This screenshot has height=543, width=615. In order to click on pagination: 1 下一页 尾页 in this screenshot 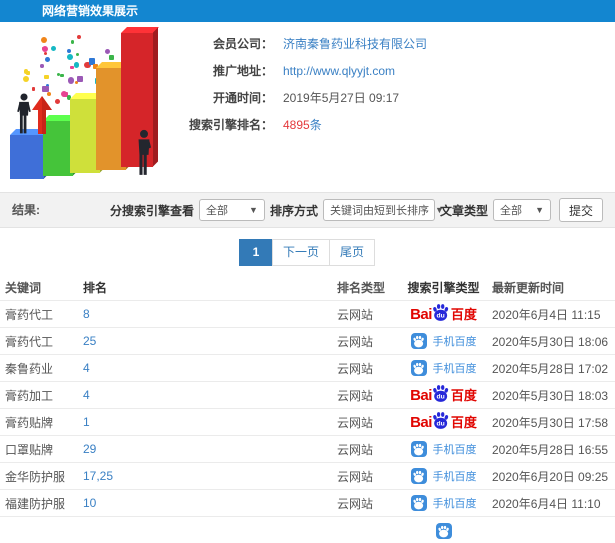, I will do `click(307, 252)`.